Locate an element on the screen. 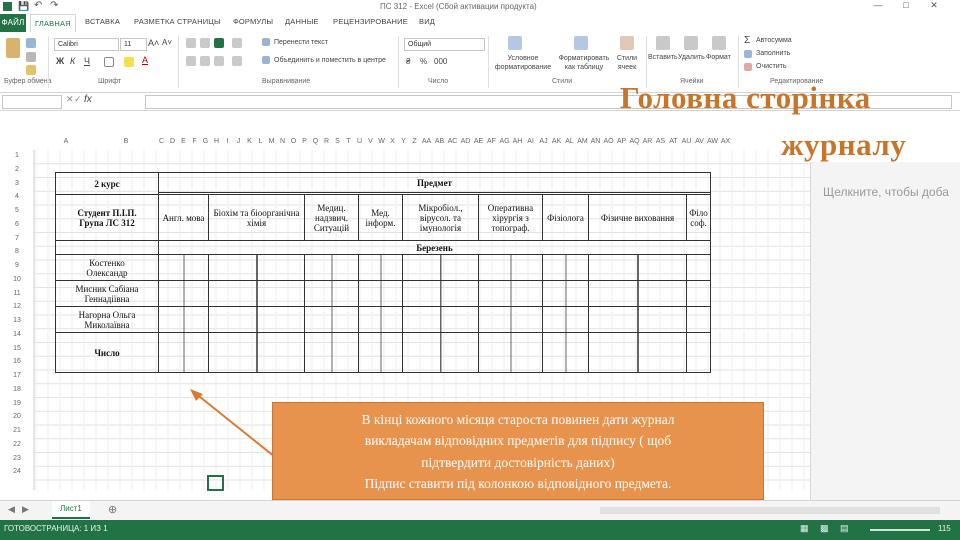  fill-color-icon is located at coordinates (129, 62).